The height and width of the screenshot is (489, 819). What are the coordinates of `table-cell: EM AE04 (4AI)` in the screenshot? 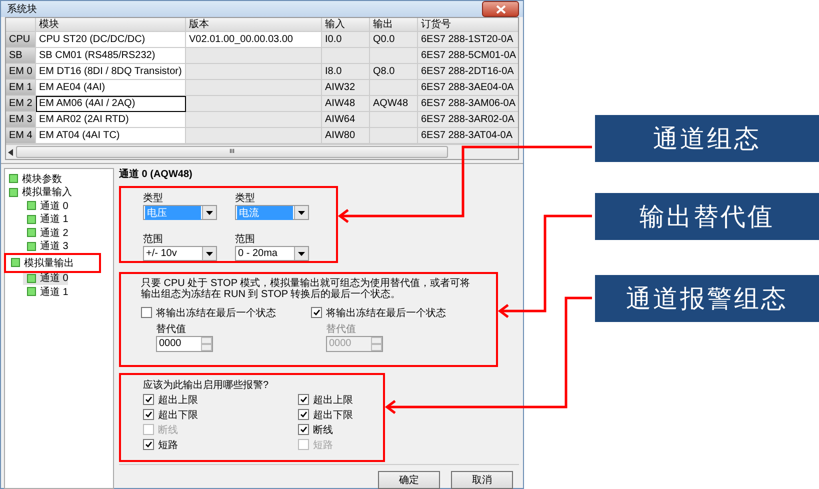 It's located at (111, 88).